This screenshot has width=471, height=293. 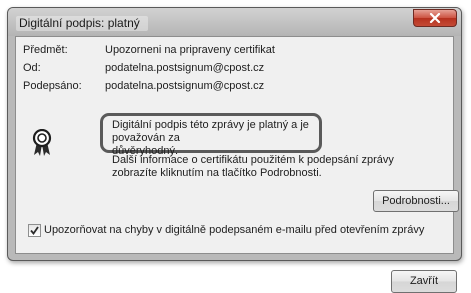 What do you see at coordinates (32, 68) in the screenshot?
I see `from-label: Od:` at bounding box center [32, 68].